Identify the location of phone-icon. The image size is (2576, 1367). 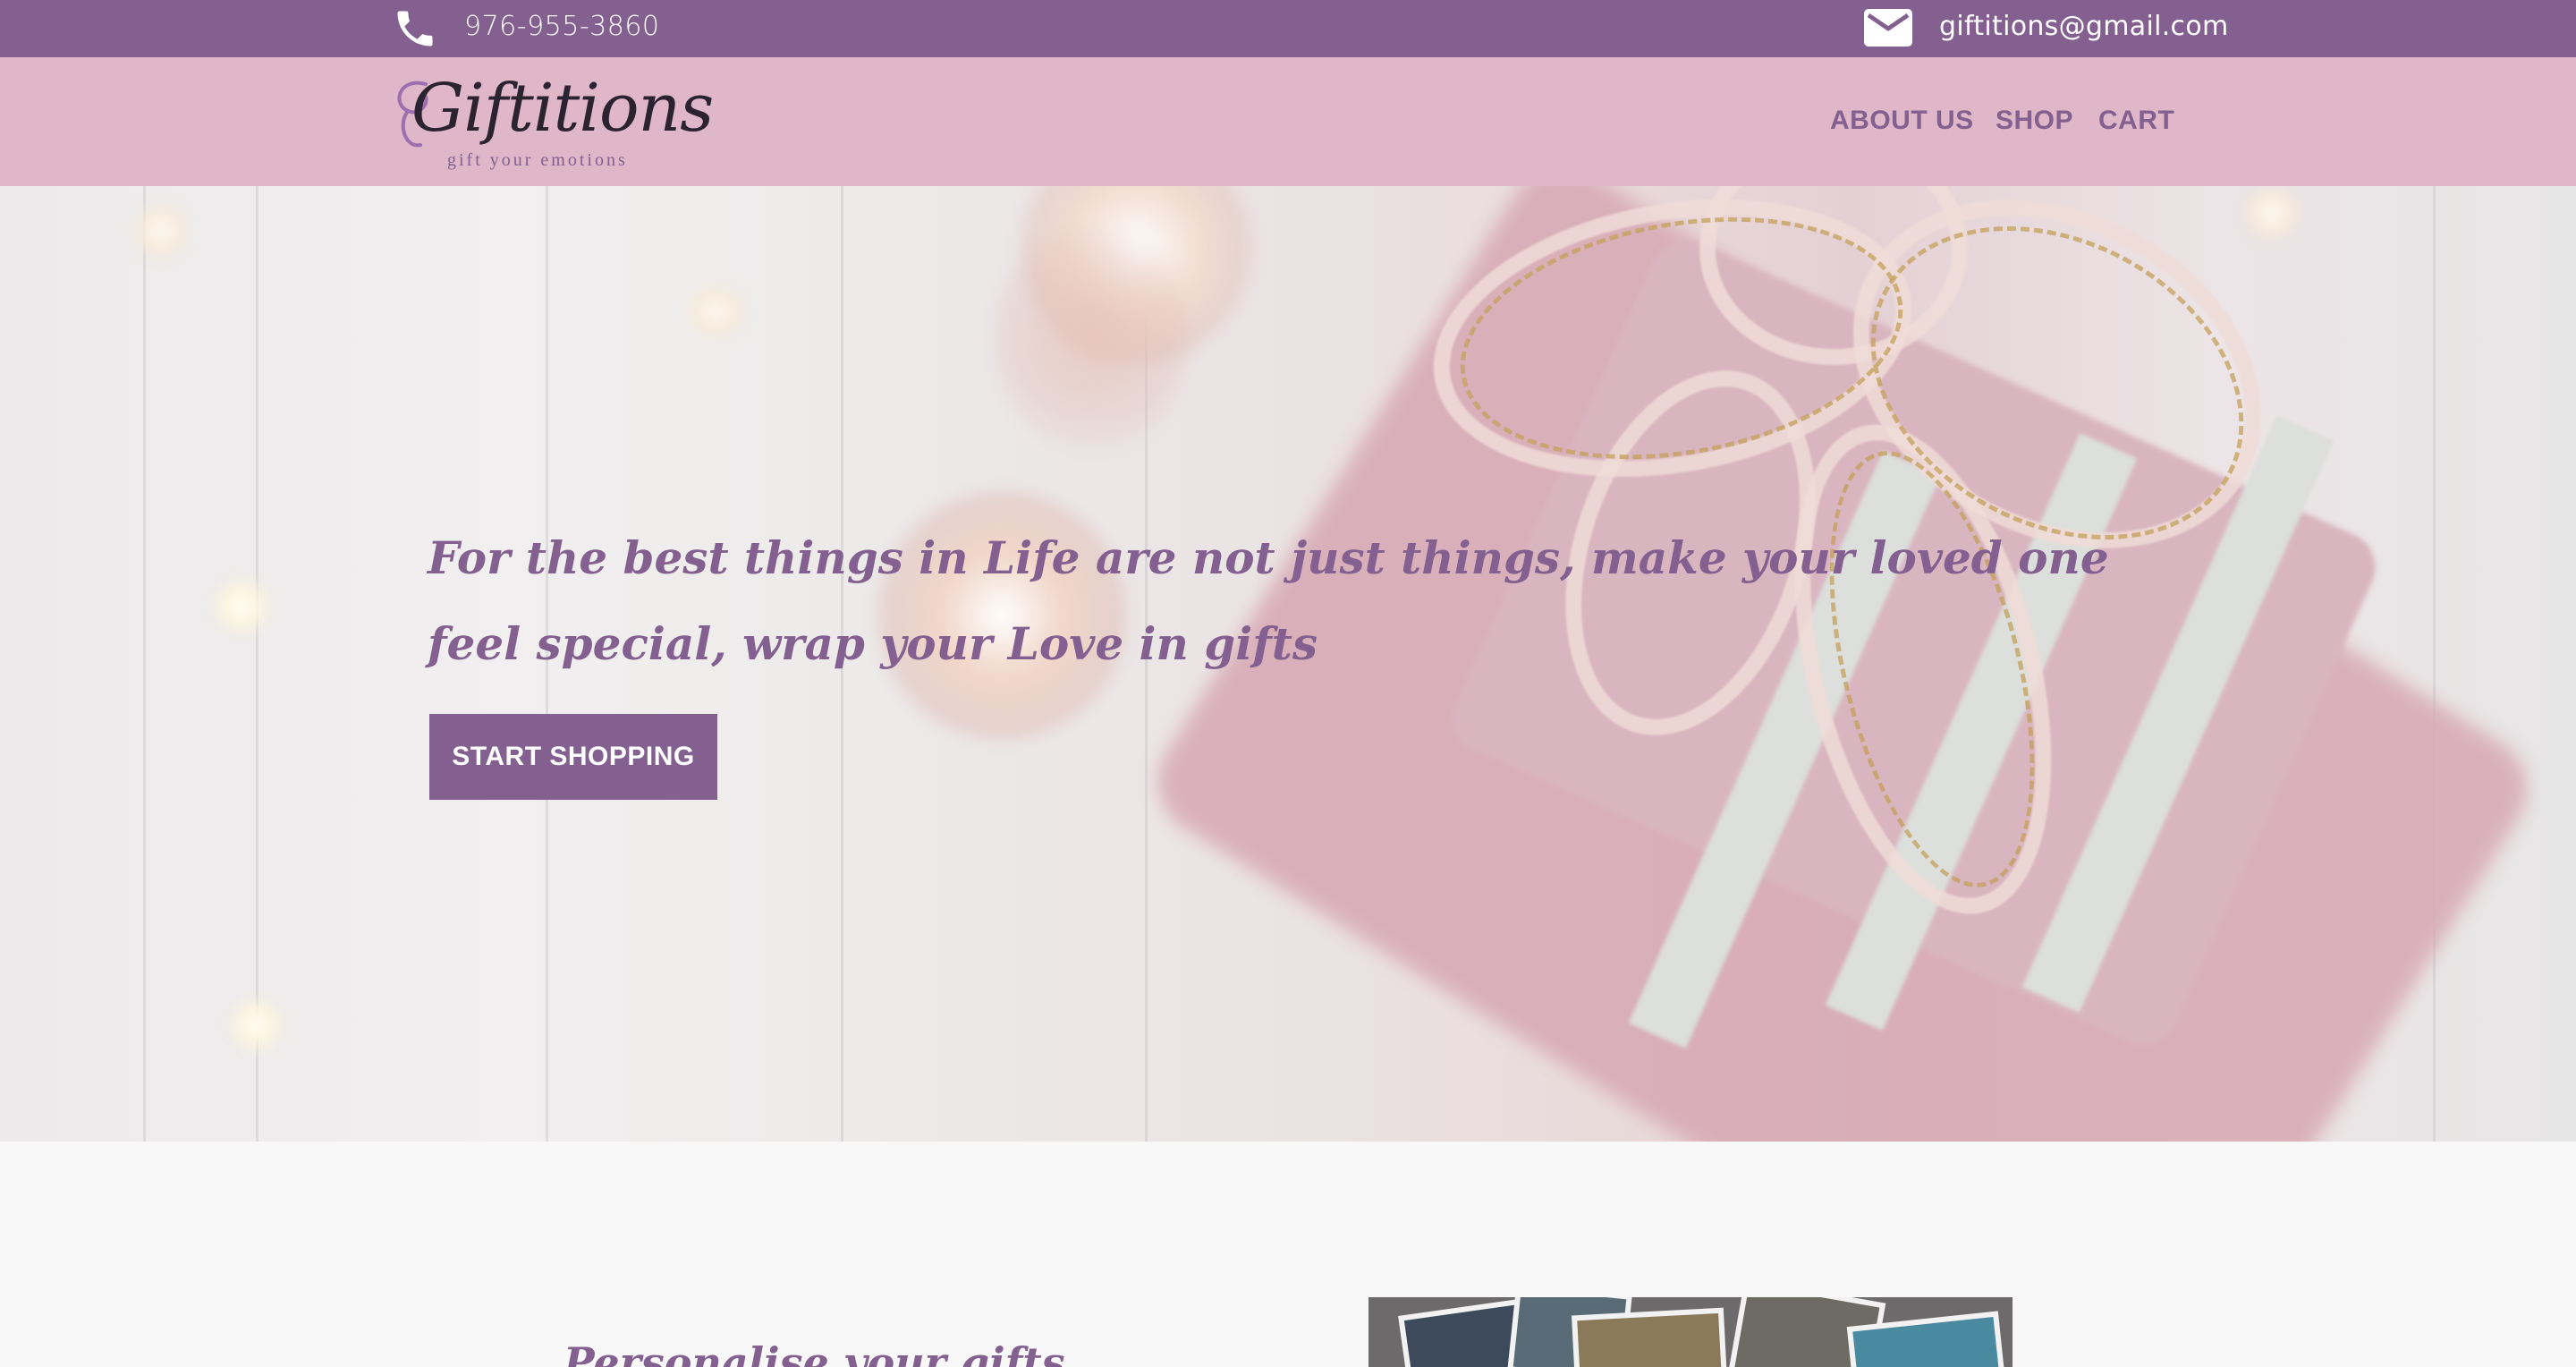
(415, 29).